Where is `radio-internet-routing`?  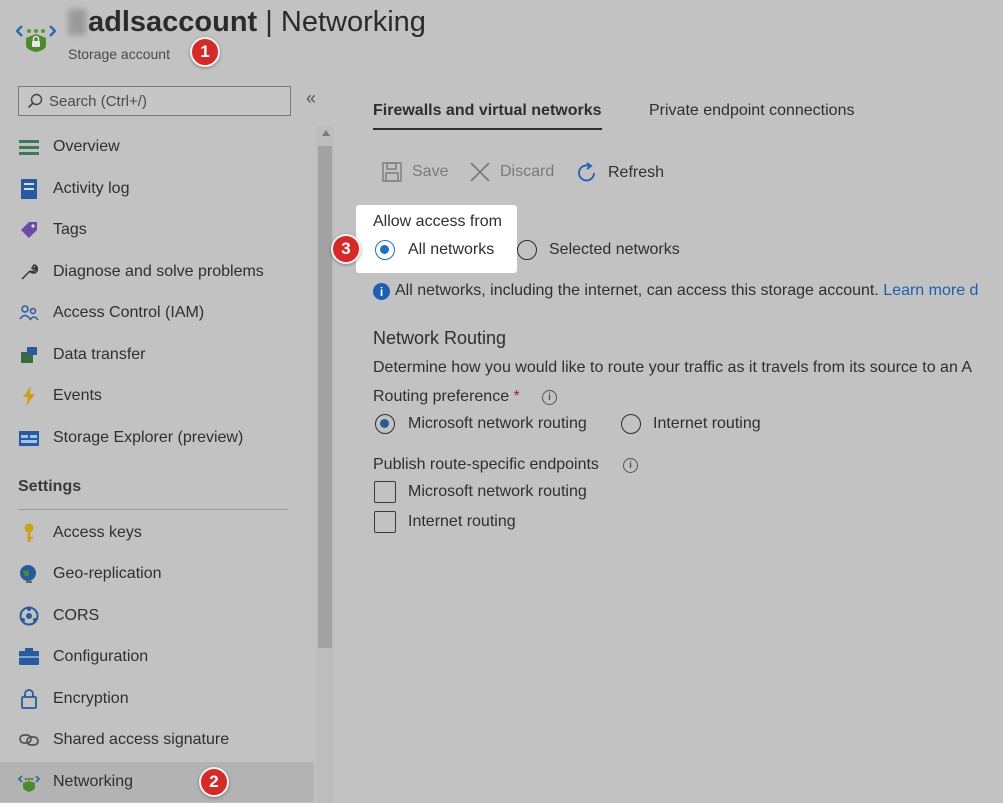
radio-internet-routing is located at coordinates (631, 424).